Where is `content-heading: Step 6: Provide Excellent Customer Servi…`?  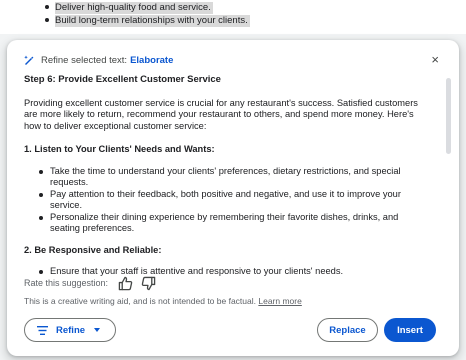 content-heading: Step 6: Provide Excellent Customer Servi… is located at coordinates (122, 79).